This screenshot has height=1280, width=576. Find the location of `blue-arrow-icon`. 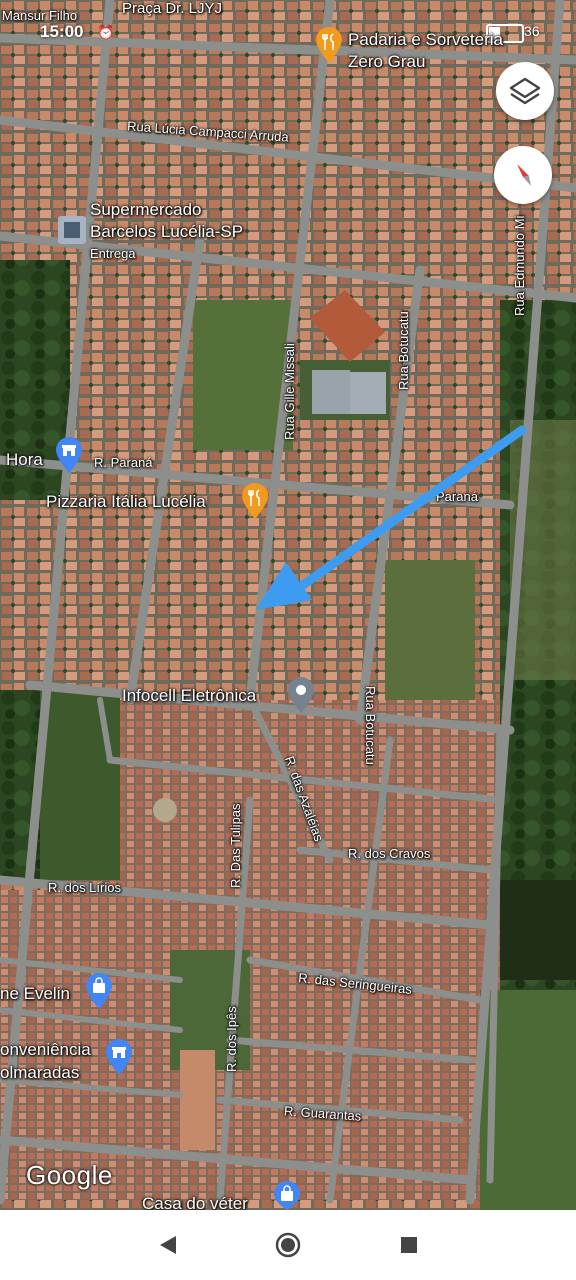

blue-arrow-icon is located at coordinates (391, 517).